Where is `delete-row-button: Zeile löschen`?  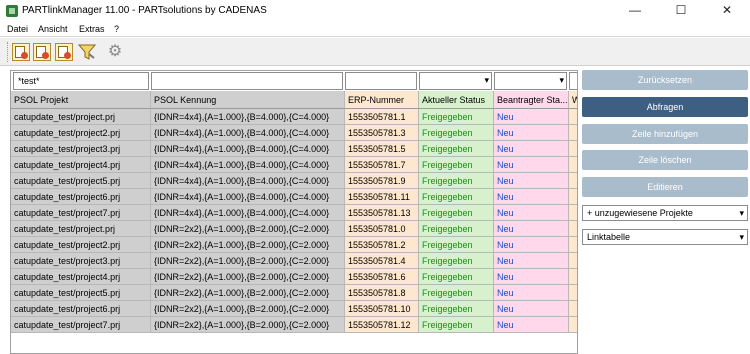
delete-row-button: Zeile löschen is located at coordinates (665, 160).